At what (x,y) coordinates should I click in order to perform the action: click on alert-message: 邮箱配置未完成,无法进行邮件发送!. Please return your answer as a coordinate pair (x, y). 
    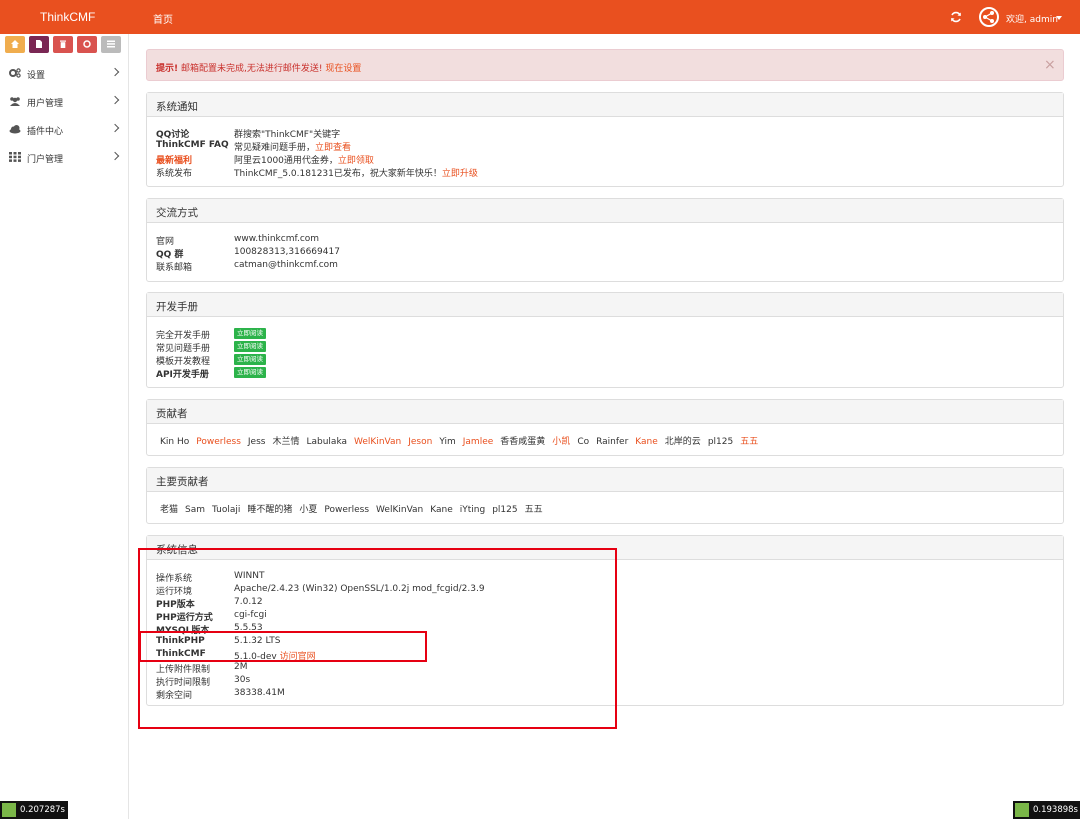
    Looking at the image, I should click on (252, 69).